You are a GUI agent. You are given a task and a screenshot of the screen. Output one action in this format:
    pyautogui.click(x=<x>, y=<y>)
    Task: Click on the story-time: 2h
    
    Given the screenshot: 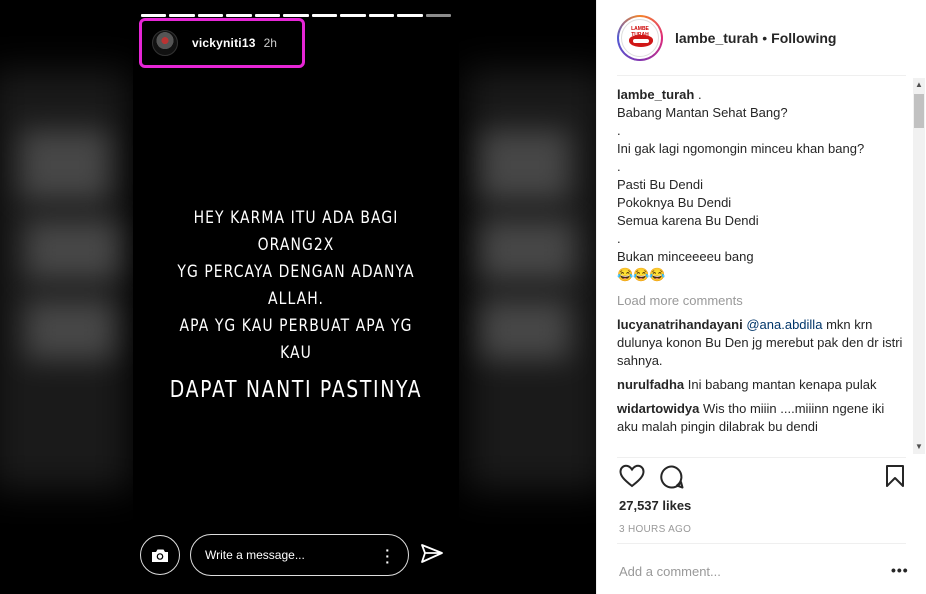 What is the action you would take?
    pyautogui.click(x=270, y=43)
    